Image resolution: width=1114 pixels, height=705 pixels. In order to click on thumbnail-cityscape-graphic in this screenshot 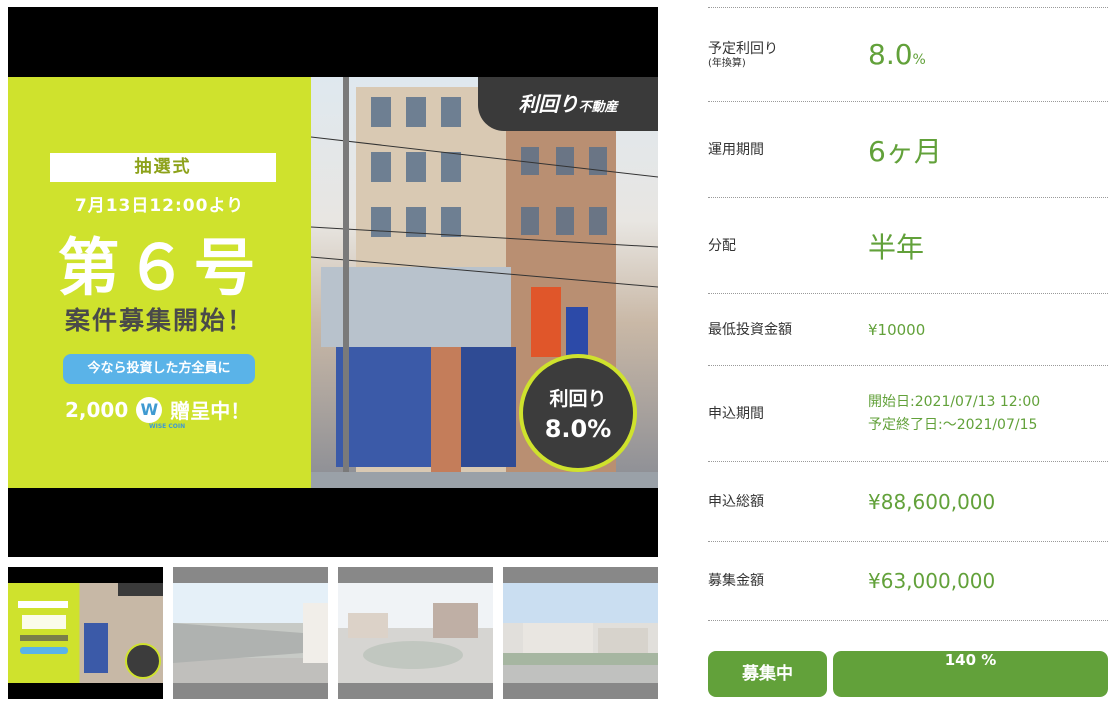, I will do `click(580, 644)`.